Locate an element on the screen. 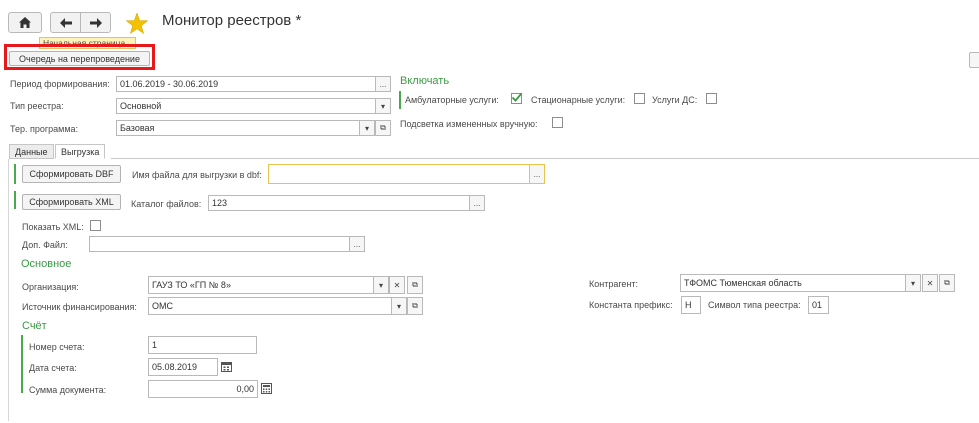 The height and width of the screenshot is (423, 979). arrow-right-icon is located at coordinates (95, 22).